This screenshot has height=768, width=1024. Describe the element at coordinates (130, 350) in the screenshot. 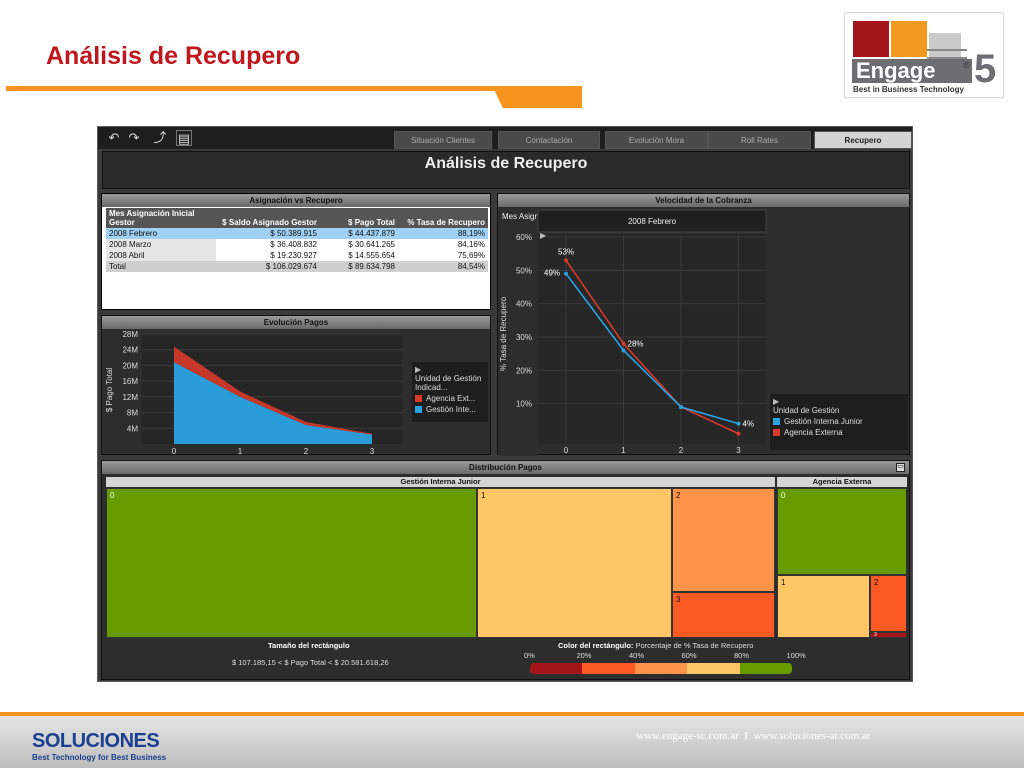

I see `y-tick-label: 24M` at that location.